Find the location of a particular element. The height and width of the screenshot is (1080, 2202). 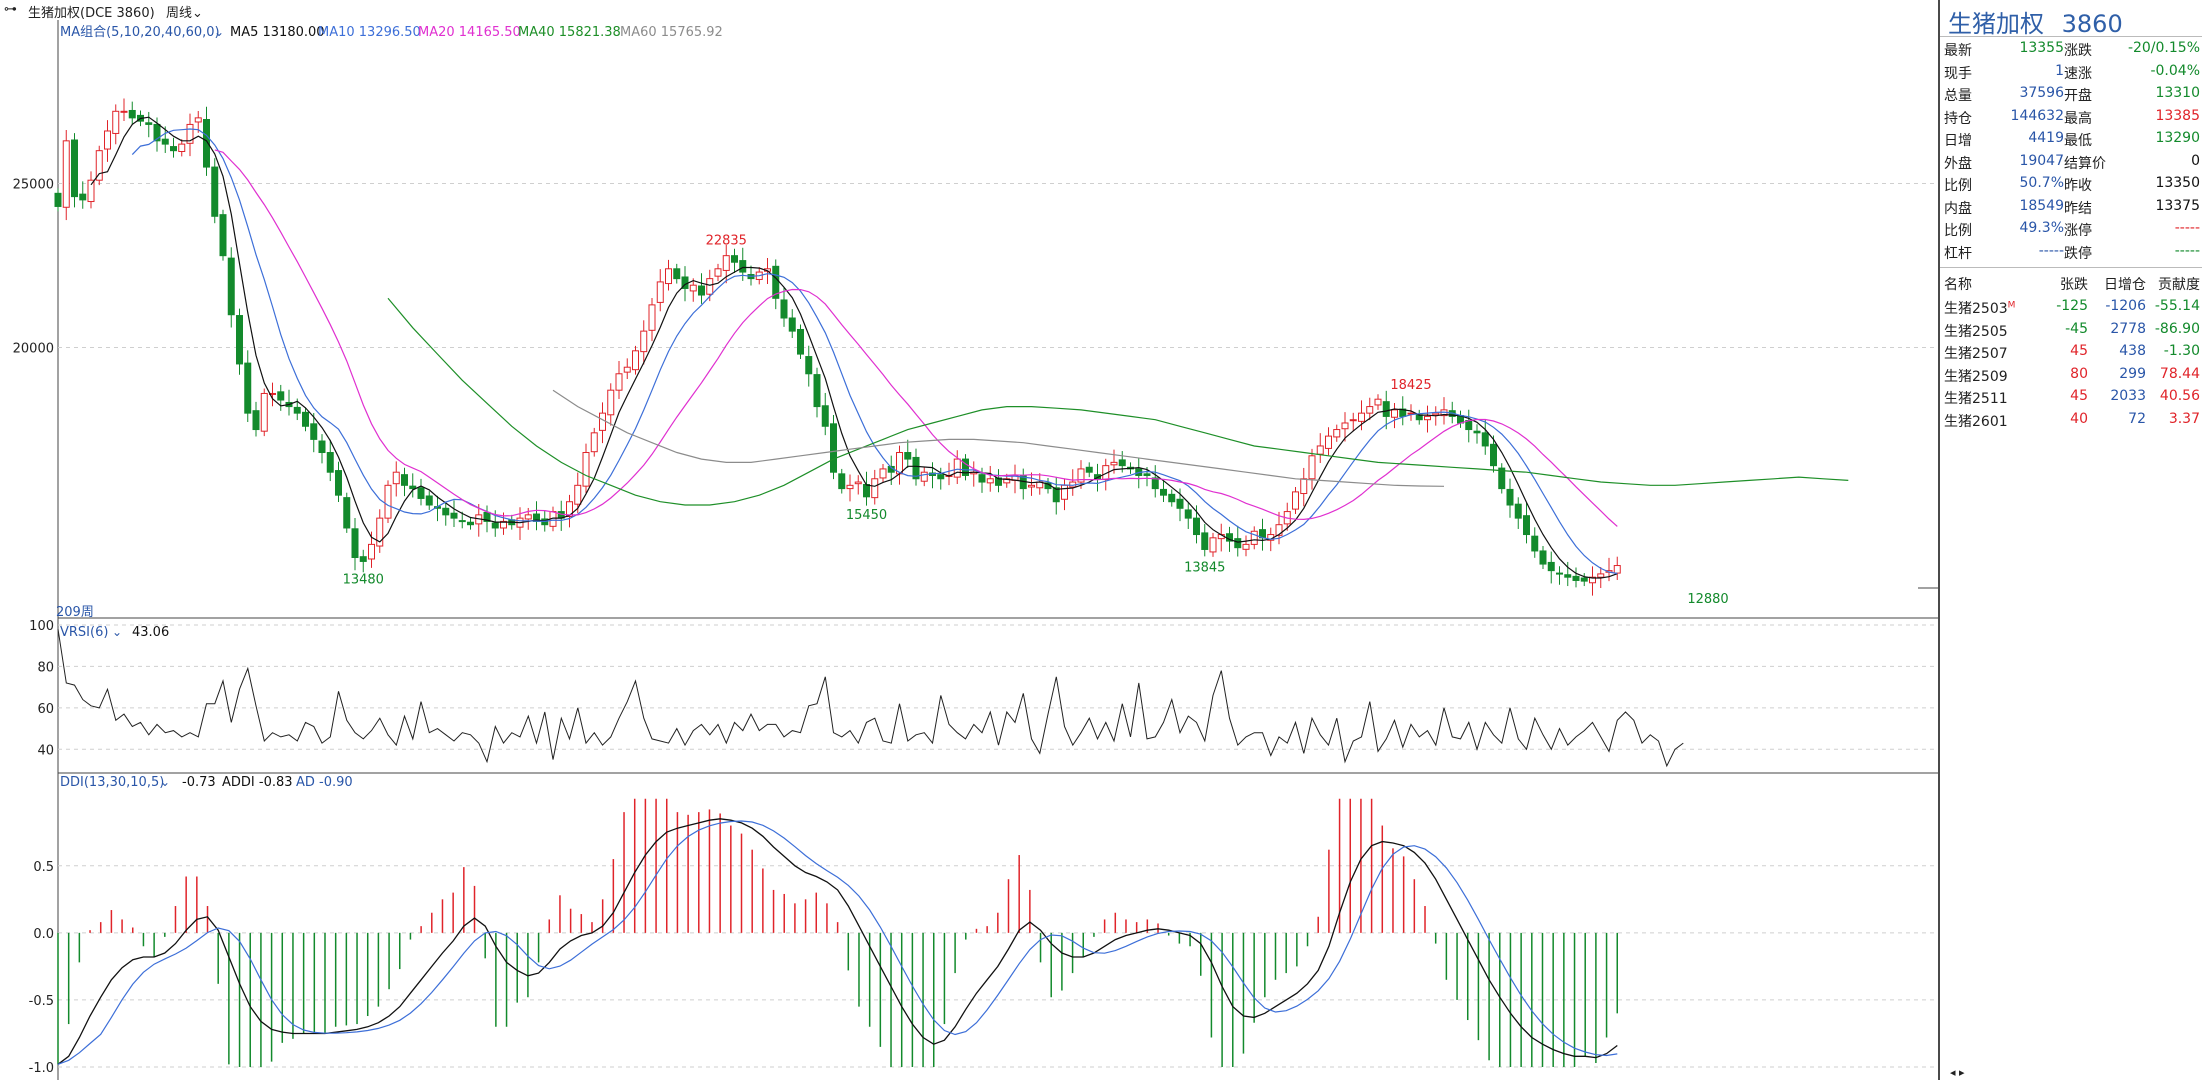

vrsi-label: VRSI(6) is located at coordinates (84, 632).